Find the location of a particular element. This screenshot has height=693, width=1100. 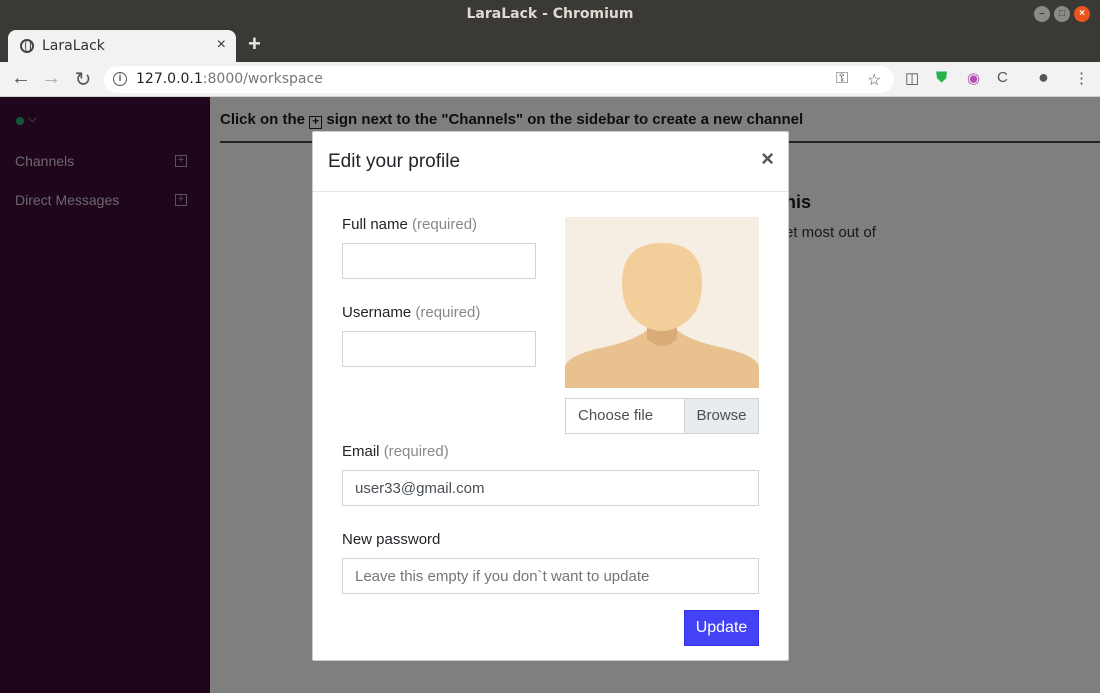

site-info-icon: i is located at coordinates (120, 79).